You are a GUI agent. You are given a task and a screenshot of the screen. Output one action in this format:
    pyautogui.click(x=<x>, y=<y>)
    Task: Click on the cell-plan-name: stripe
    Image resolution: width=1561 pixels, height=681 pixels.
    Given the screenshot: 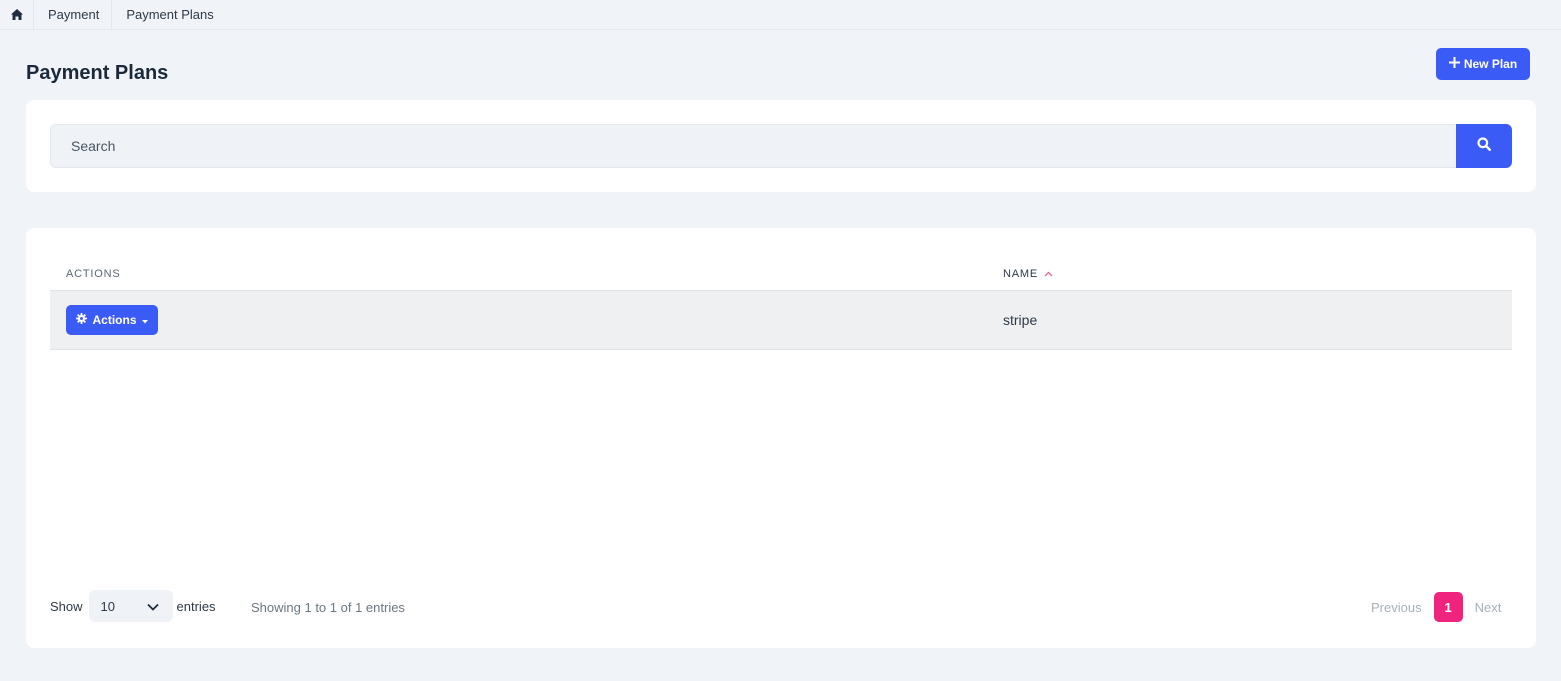 What is the action you would take?
    pyautogui.click(x=1020, y=320)
    